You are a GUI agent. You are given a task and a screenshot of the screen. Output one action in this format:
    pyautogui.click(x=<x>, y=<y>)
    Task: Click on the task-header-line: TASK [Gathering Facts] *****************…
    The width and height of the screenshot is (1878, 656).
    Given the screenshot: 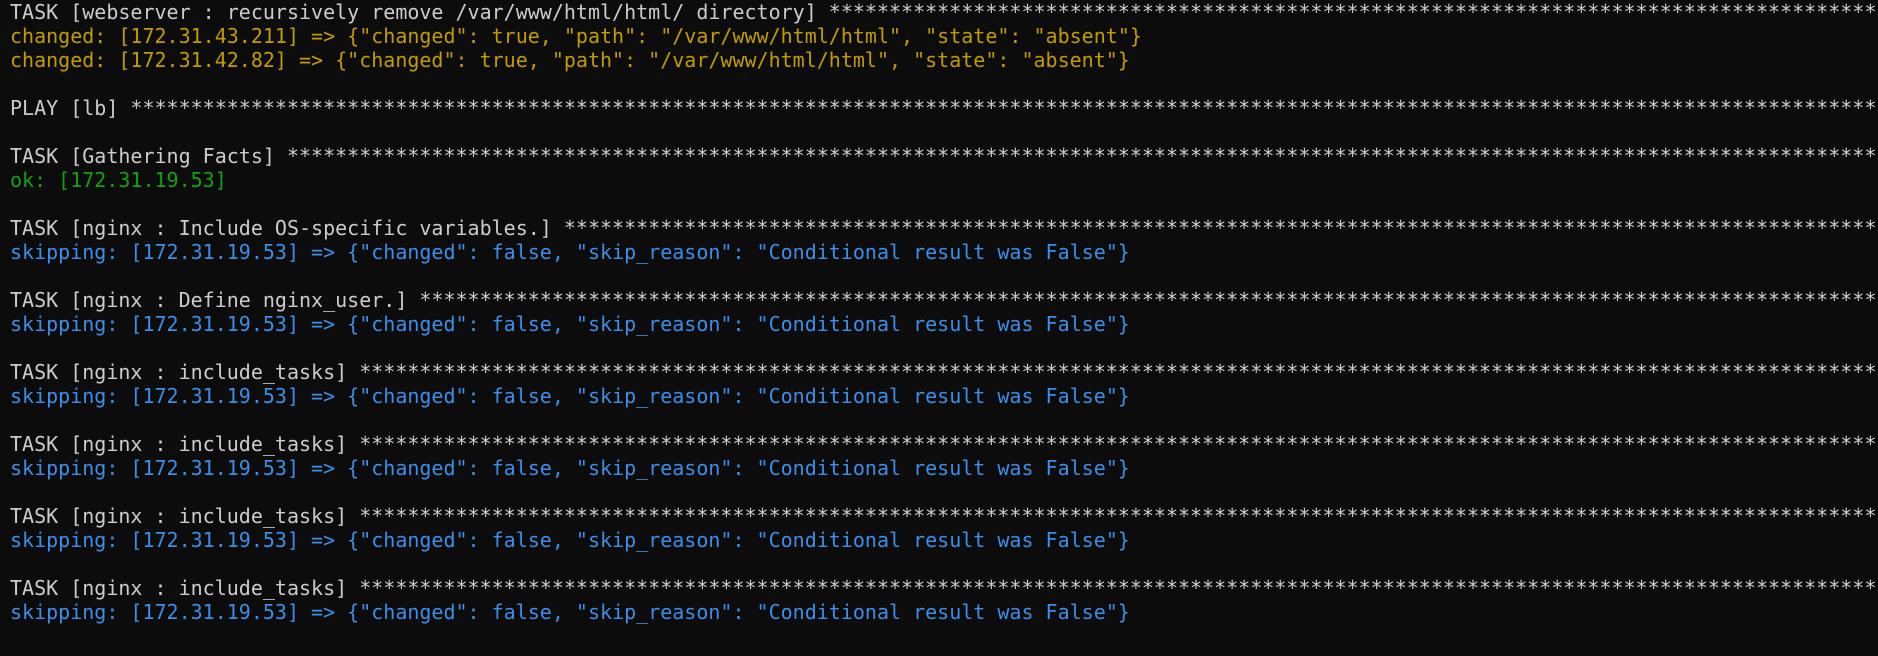 What is the action you would take?
    pyautogui.click(x=944, y=156)
    